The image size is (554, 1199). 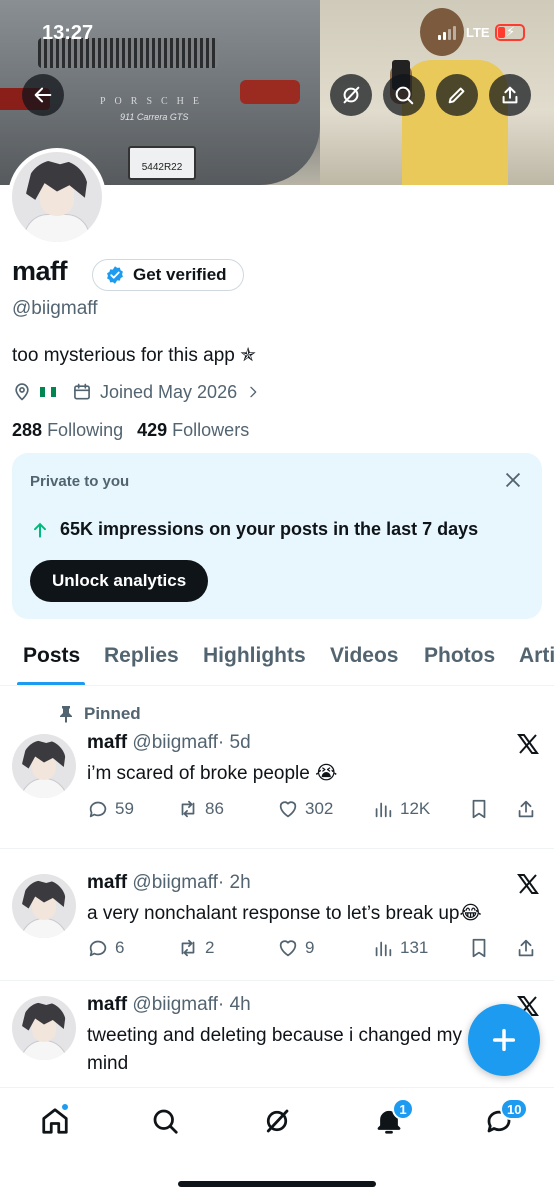 What do you see at coordinates (351, 95) in the screenshot?
I see `grok-button` at bounding box center [351, 95].